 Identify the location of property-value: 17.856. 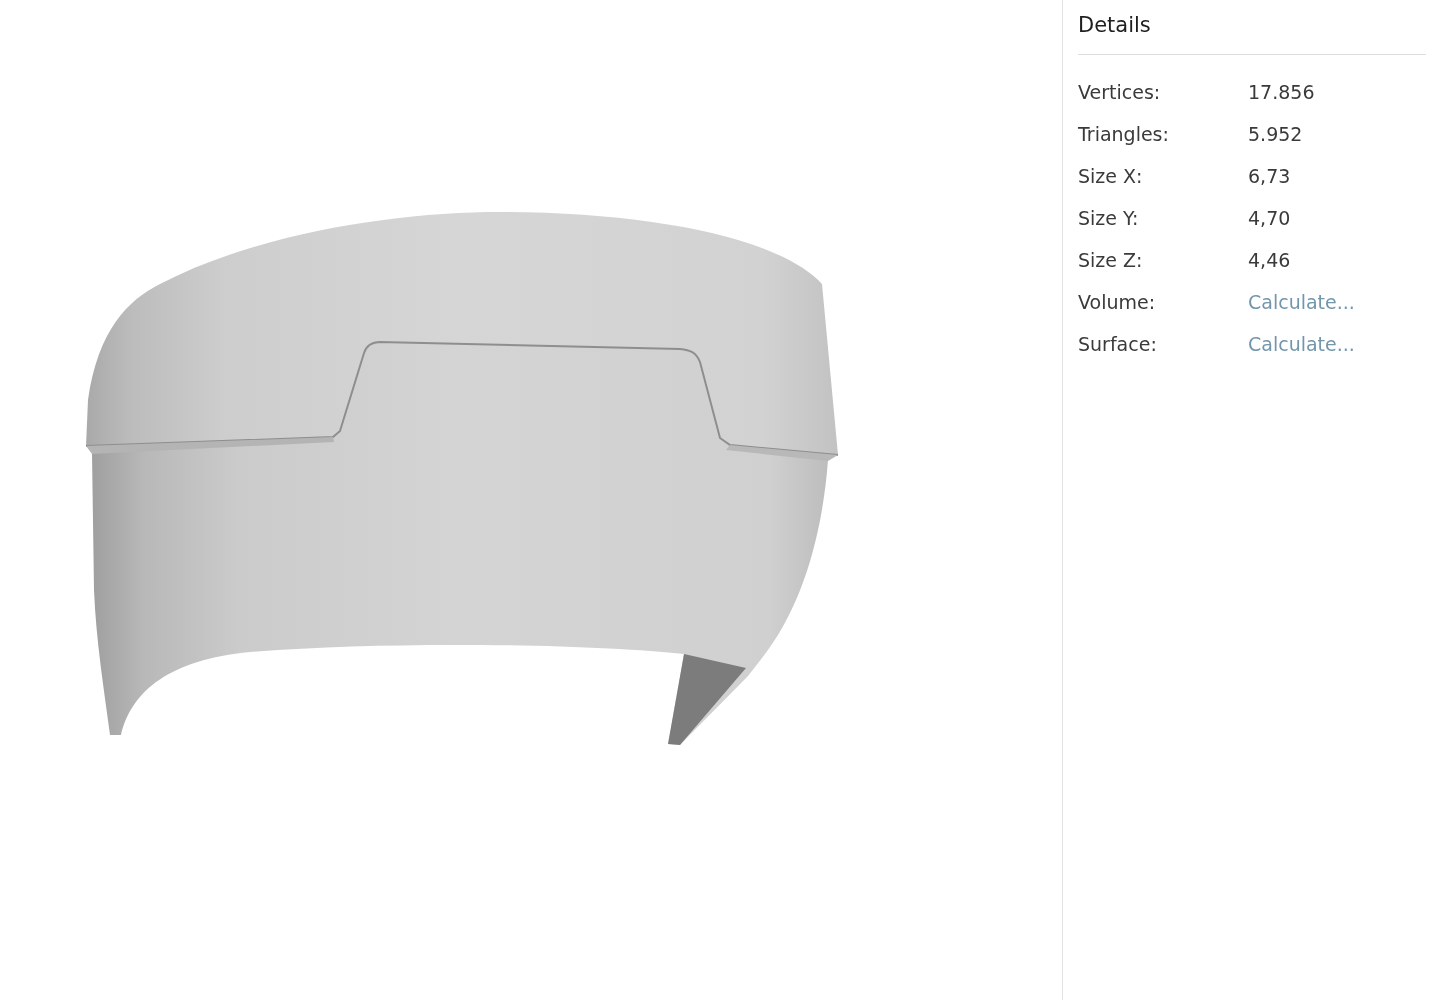
(1281, 92).